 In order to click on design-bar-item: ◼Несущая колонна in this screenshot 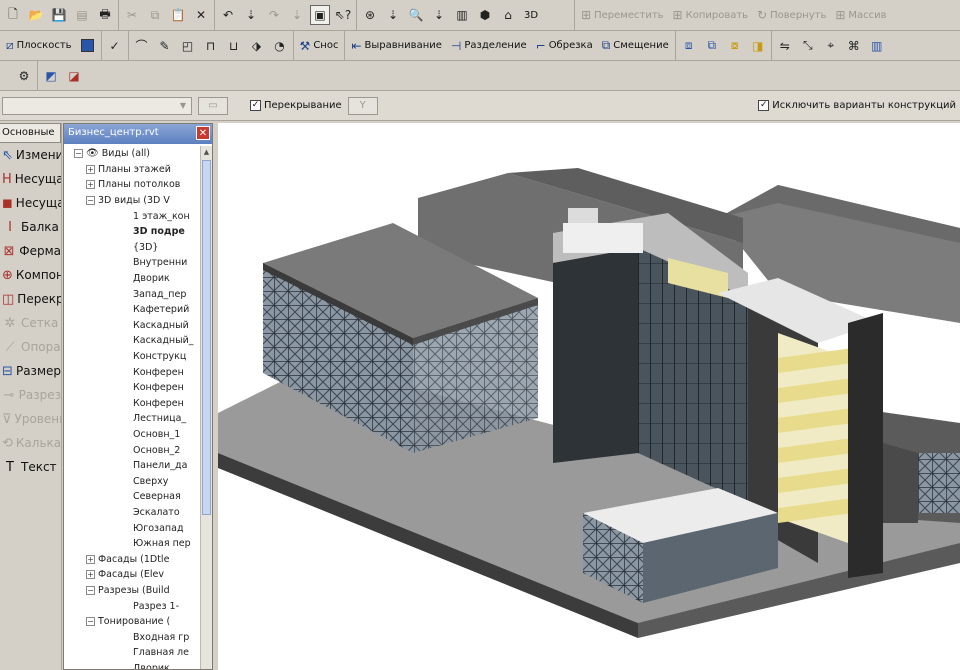, I will do `click(30, 203)`.